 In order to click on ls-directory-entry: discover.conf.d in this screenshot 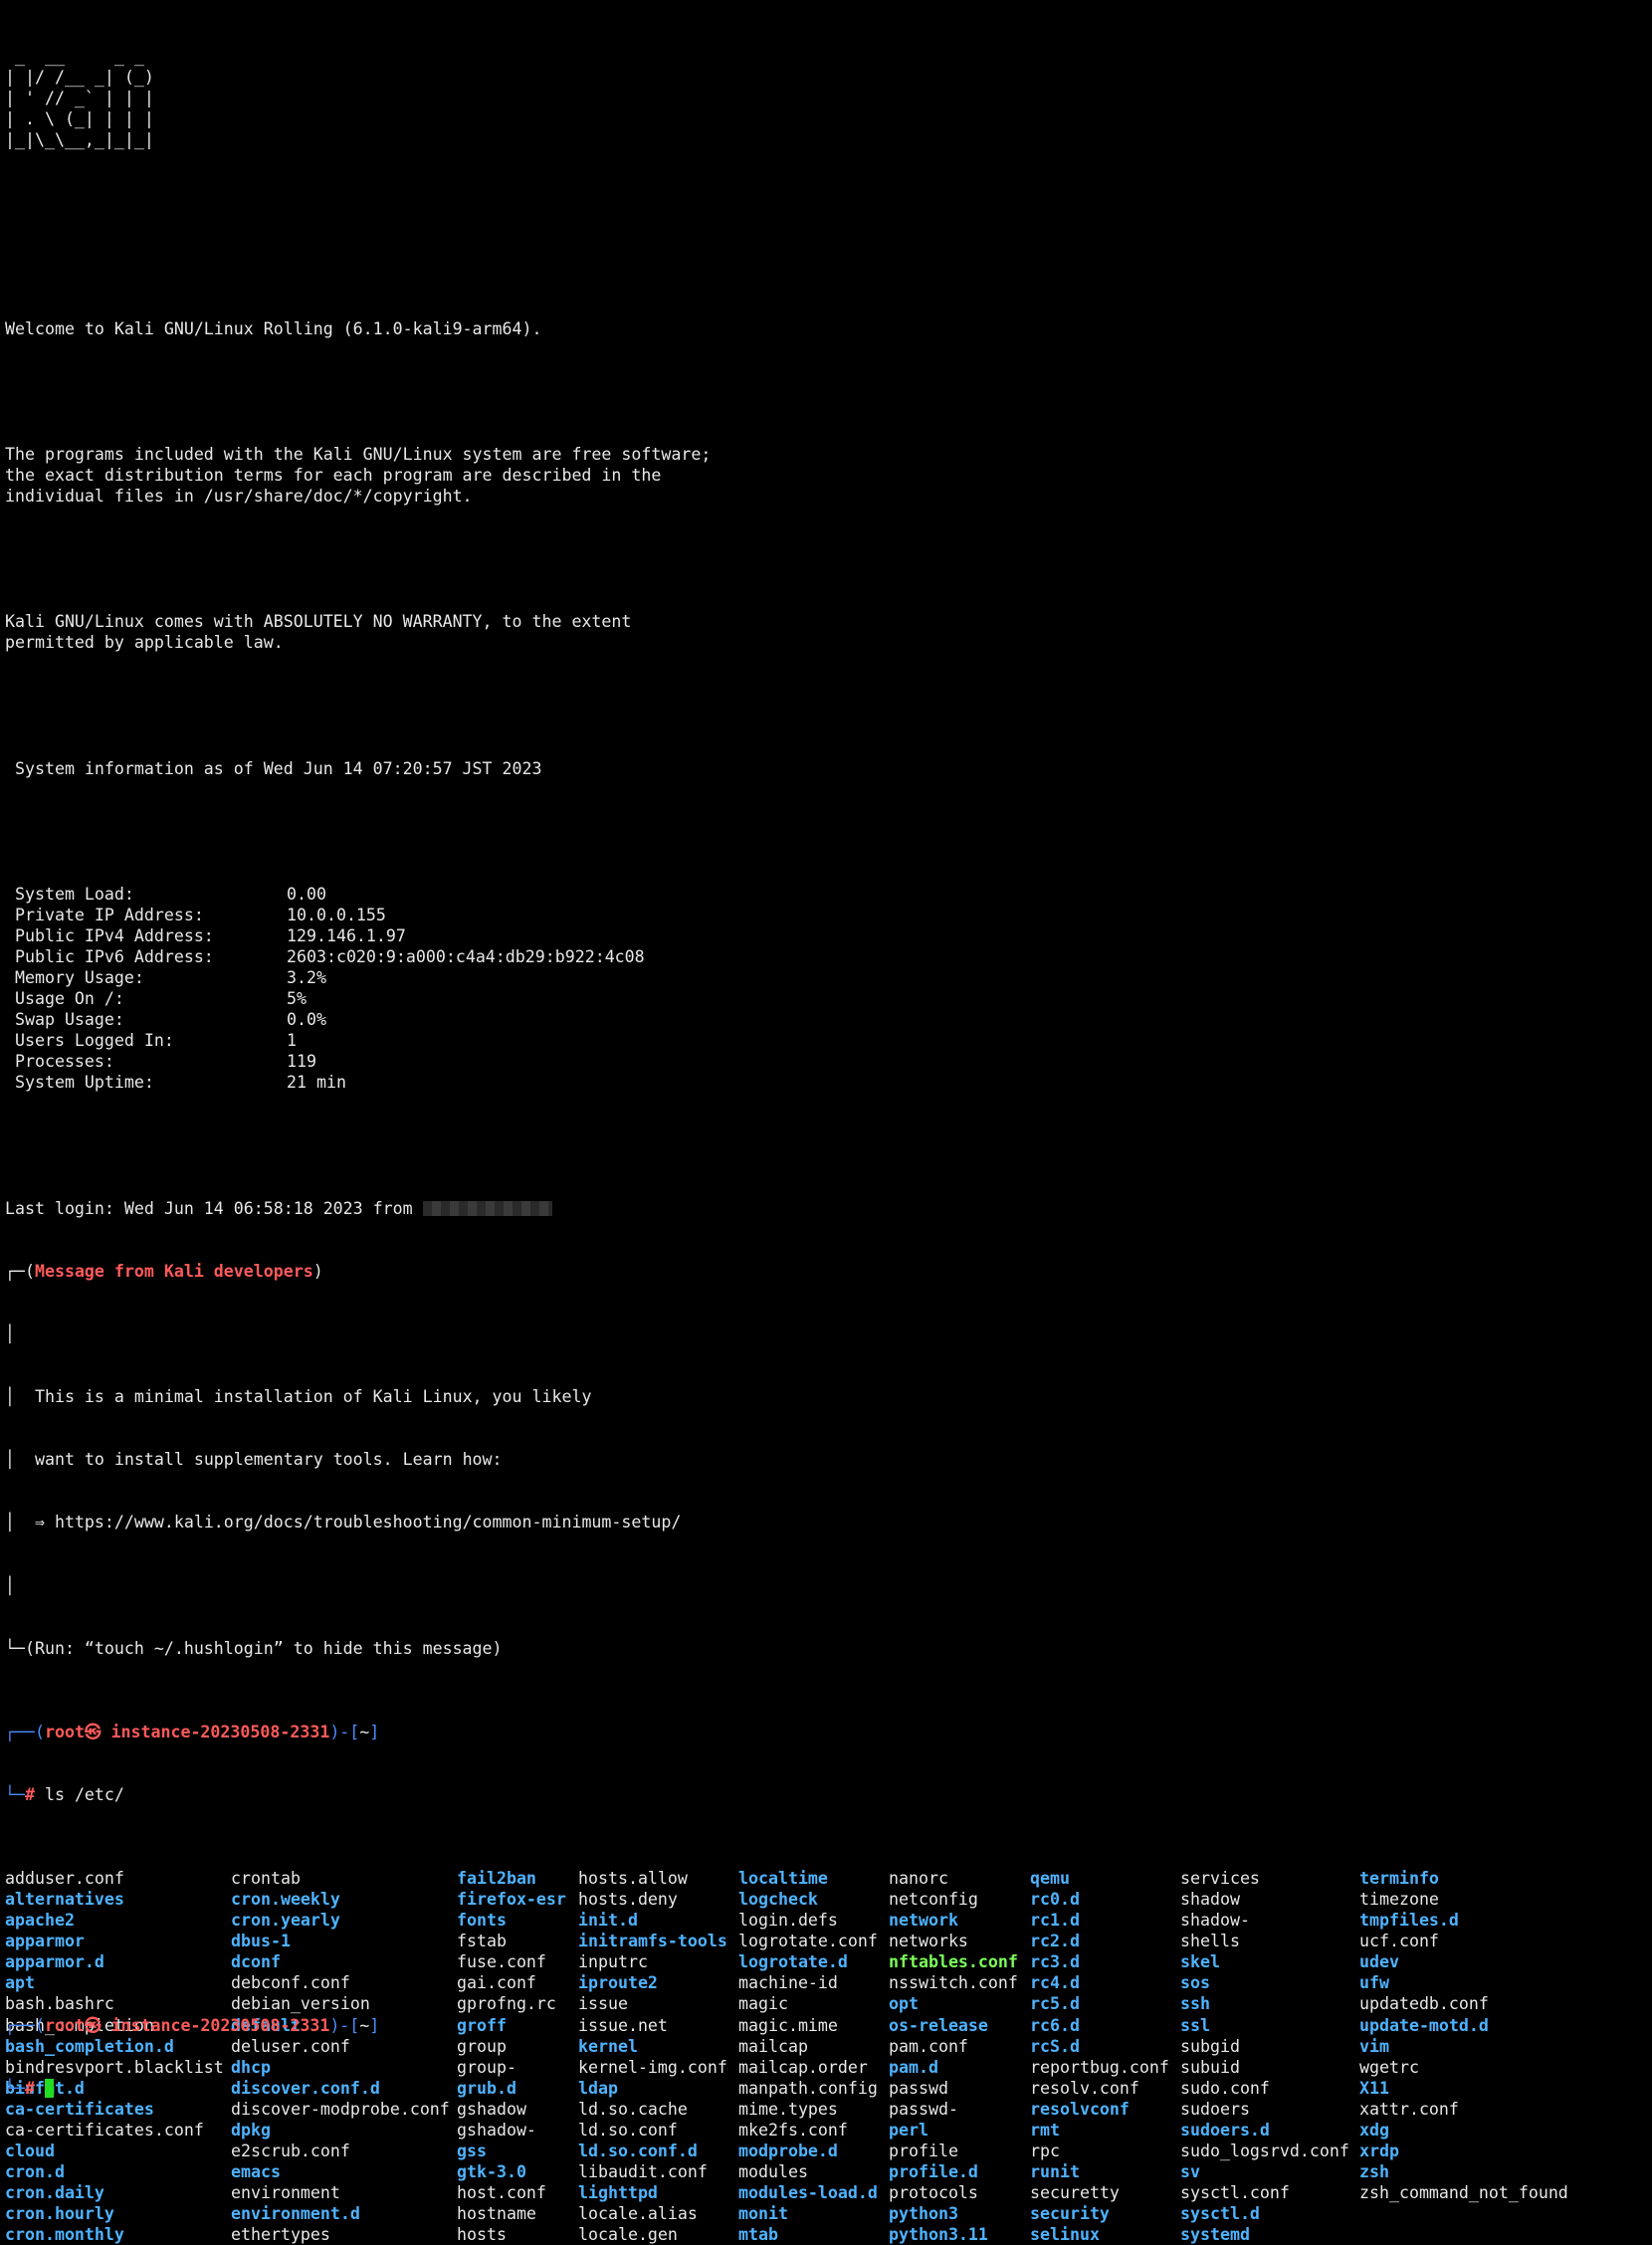, I will do `click(305, 2088)`.